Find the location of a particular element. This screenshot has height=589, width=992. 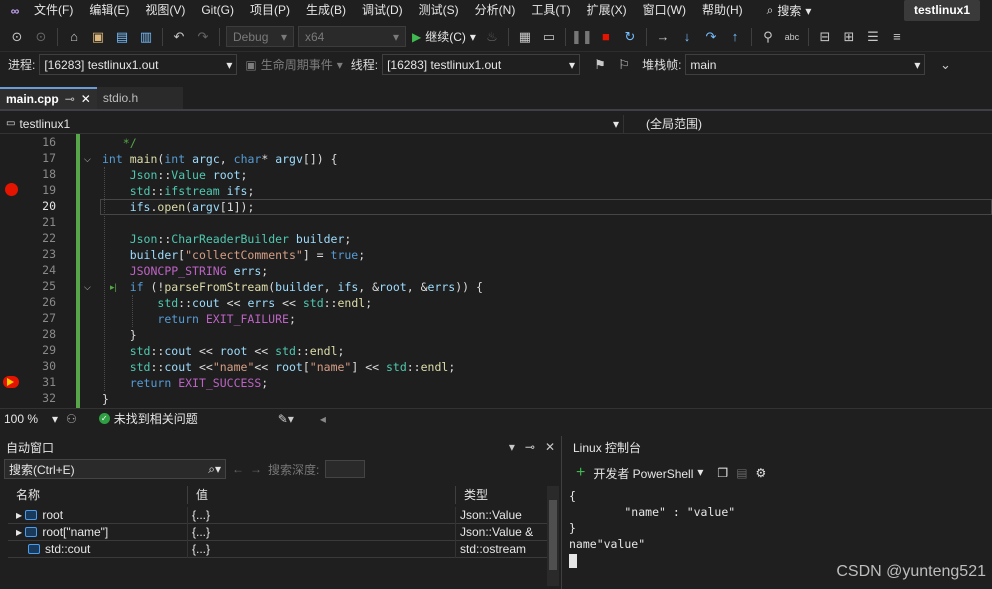

layout-icon: ▭ is located at coordinates (549, 37).